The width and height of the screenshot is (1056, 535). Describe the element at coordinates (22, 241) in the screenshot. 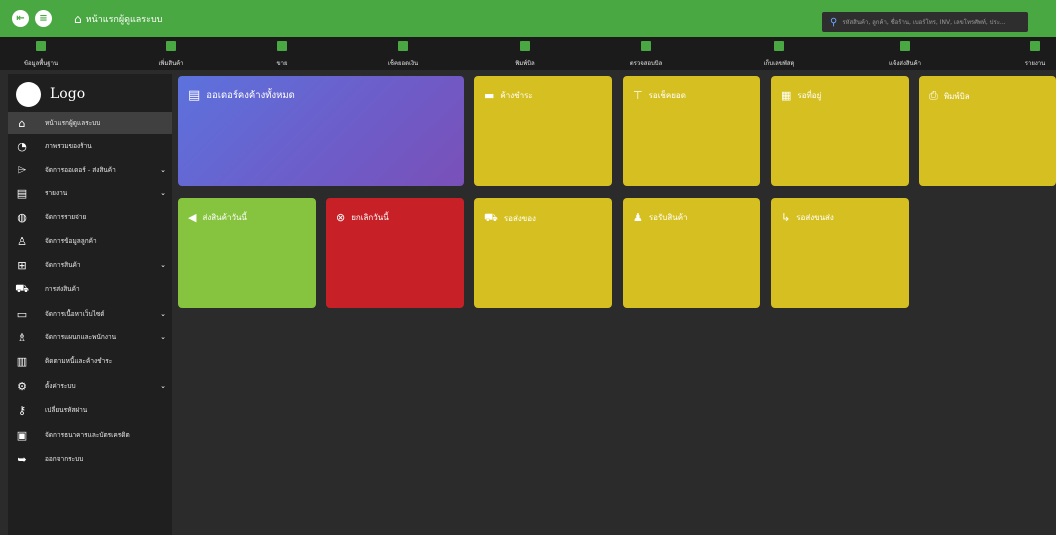

I see `user-icon: ♙` at that location.